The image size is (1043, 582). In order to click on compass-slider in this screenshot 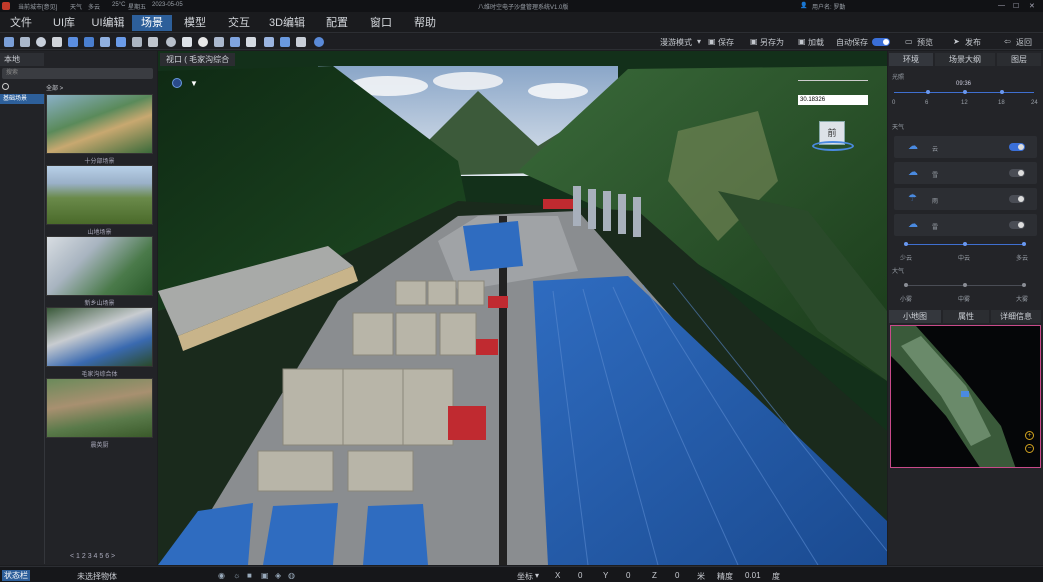, I will do `click(833, 80)`.